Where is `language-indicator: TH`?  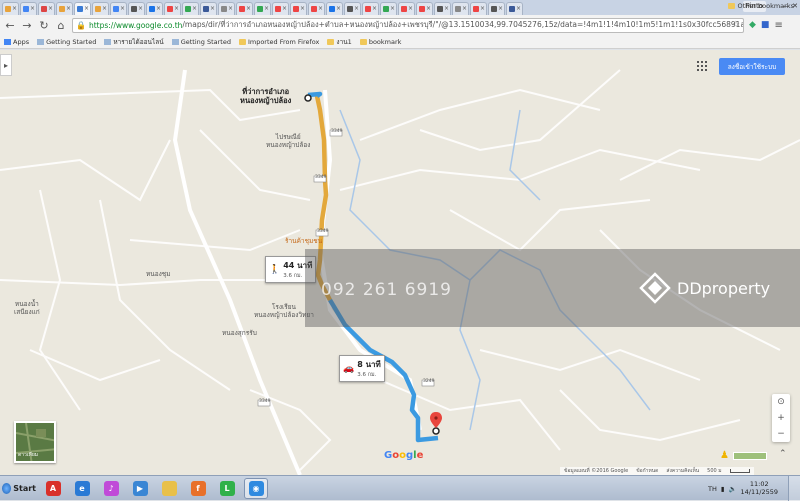 language-indicator: TH is located at coordinates (712, 489).